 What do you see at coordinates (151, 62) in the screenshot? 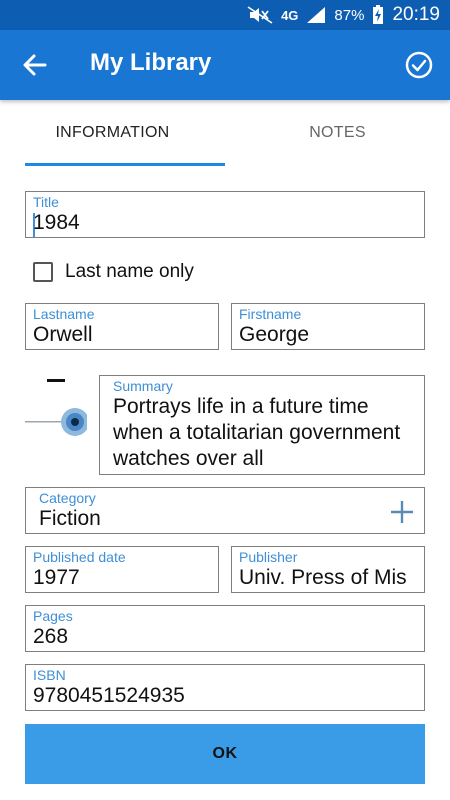
I see `page-title: My Library` at bounding box center [151, 62].